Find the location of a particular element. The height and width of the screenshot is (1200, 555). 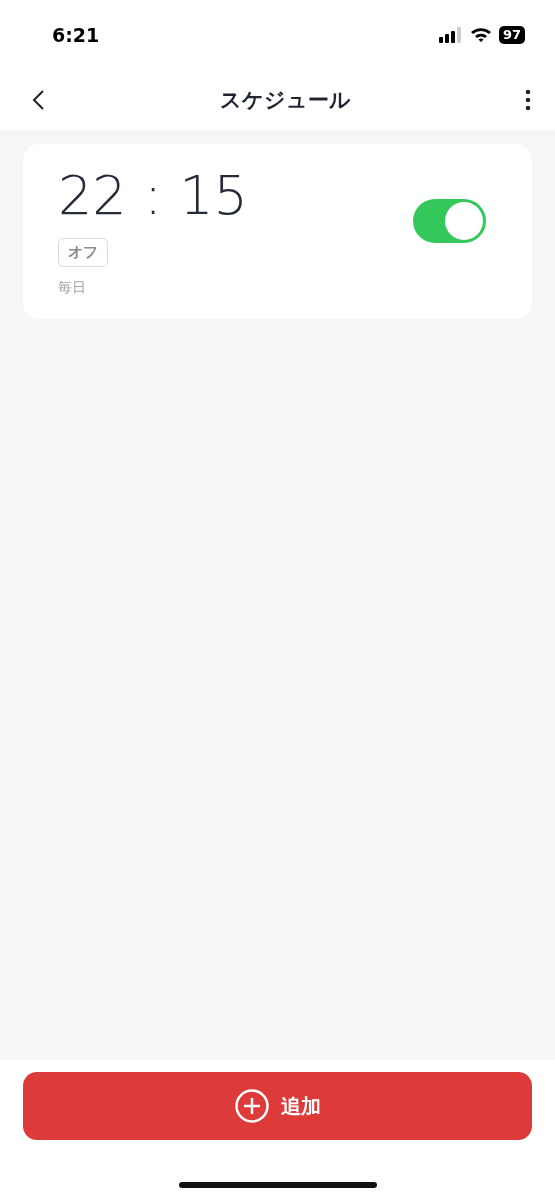

wifi-icon is located at coordinates (480, 35).